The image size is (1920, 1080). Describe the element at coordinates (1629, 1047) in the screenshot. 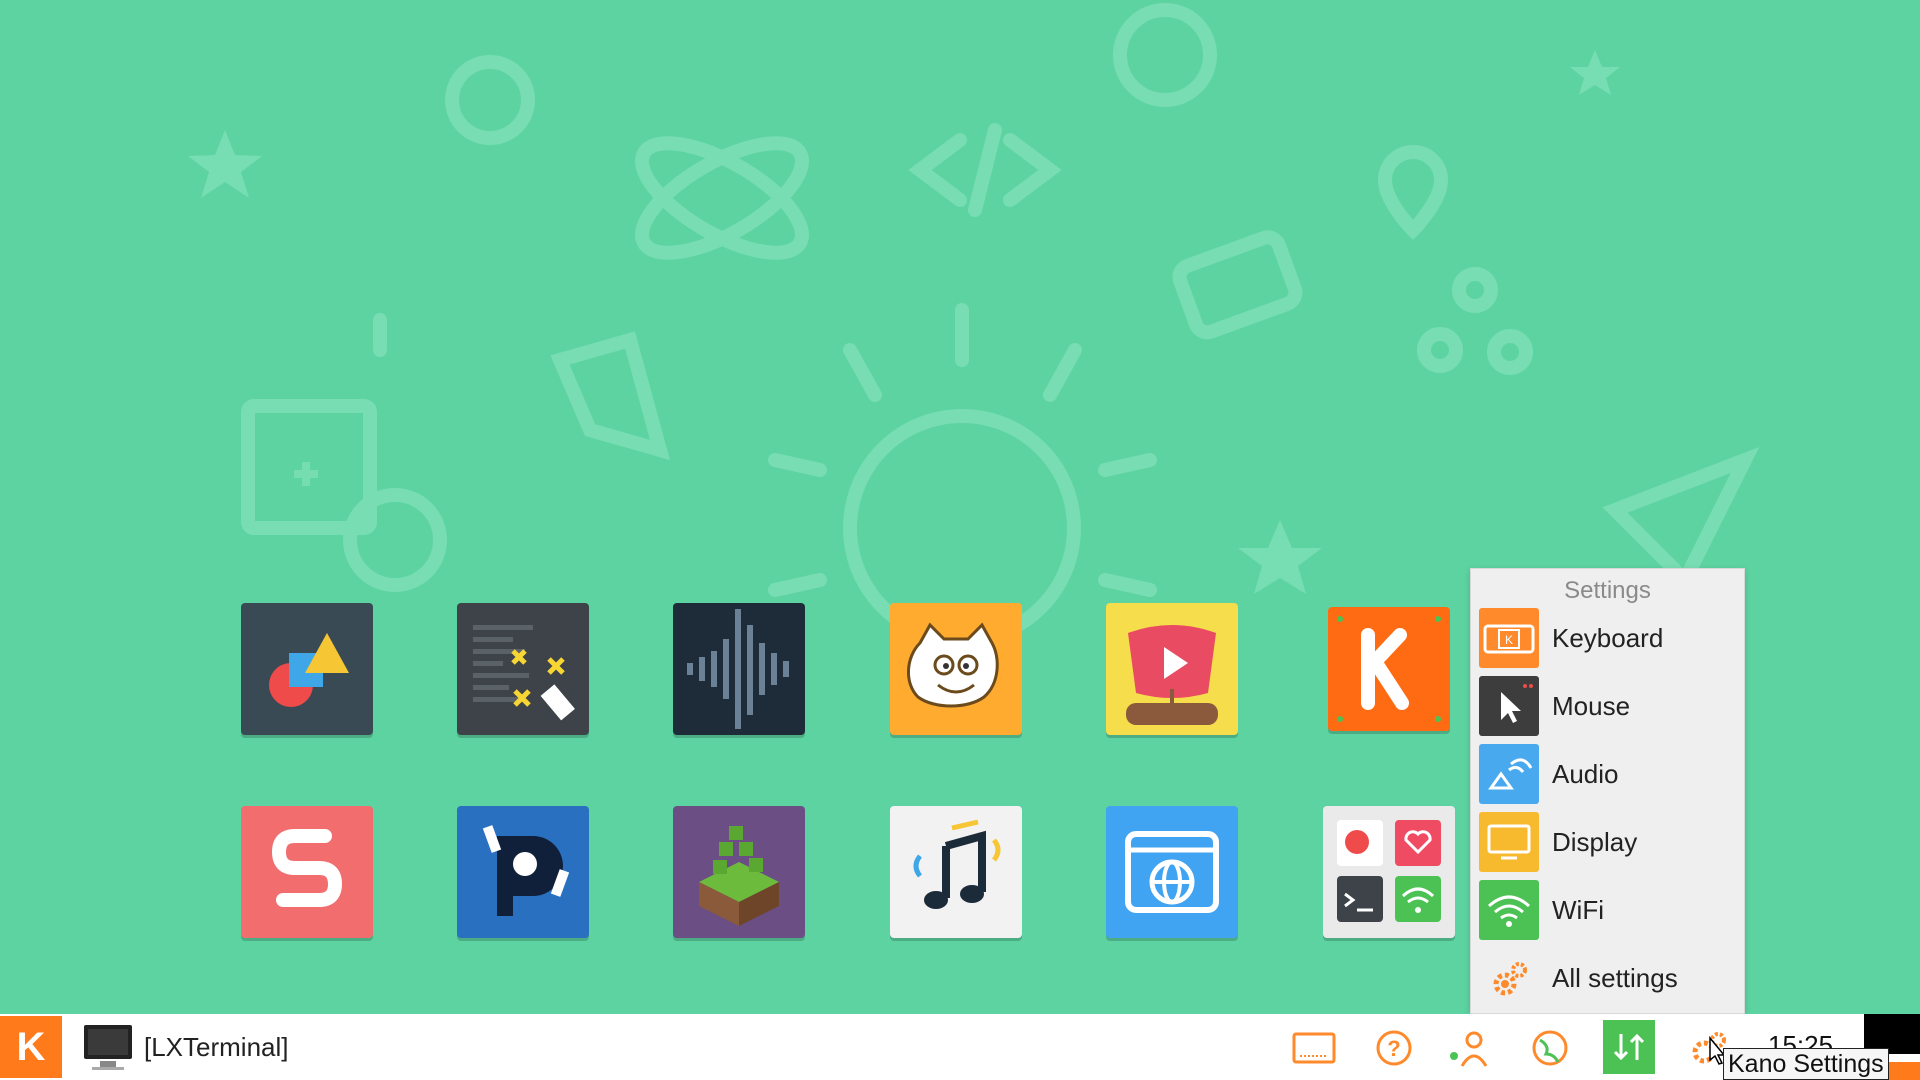

I see `updates-icon` at that location.